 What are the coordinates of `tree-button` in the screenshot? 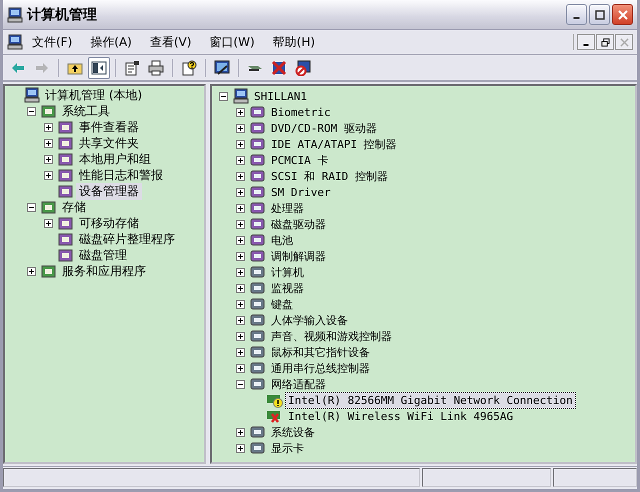 It's located at (99, 67).